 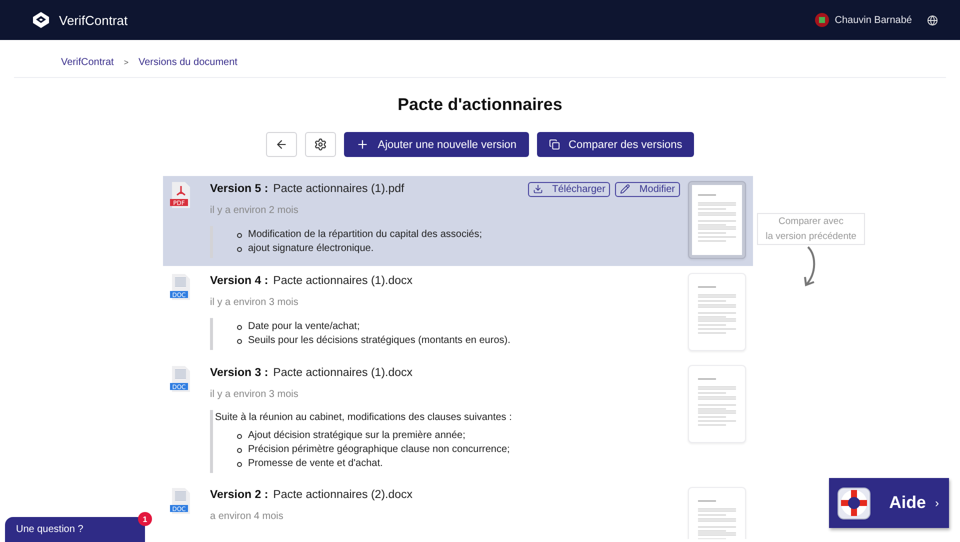 What do you see at coordinates (436, 144) in the screenshot?
I see `add-version-button: Ajouter une nouvelle version` at bounding box center [436, 144].